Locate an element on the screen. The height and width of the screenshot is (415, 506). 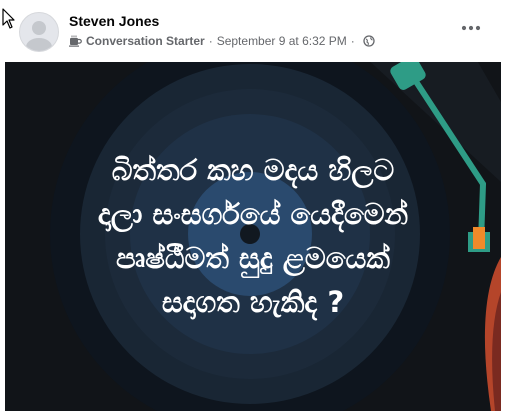
more-options-button is located at coordinates (471, 28).